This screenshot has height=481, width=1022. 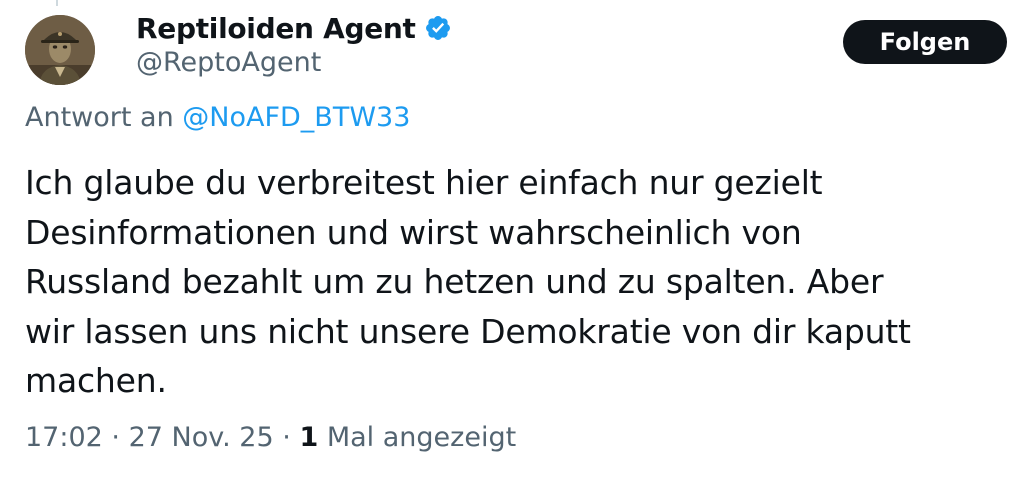 What do you see at coordinates (201, 437) in the screenshot?
I see `tweet-date: 27 Nov. 25` at bounding box center [201, 437].